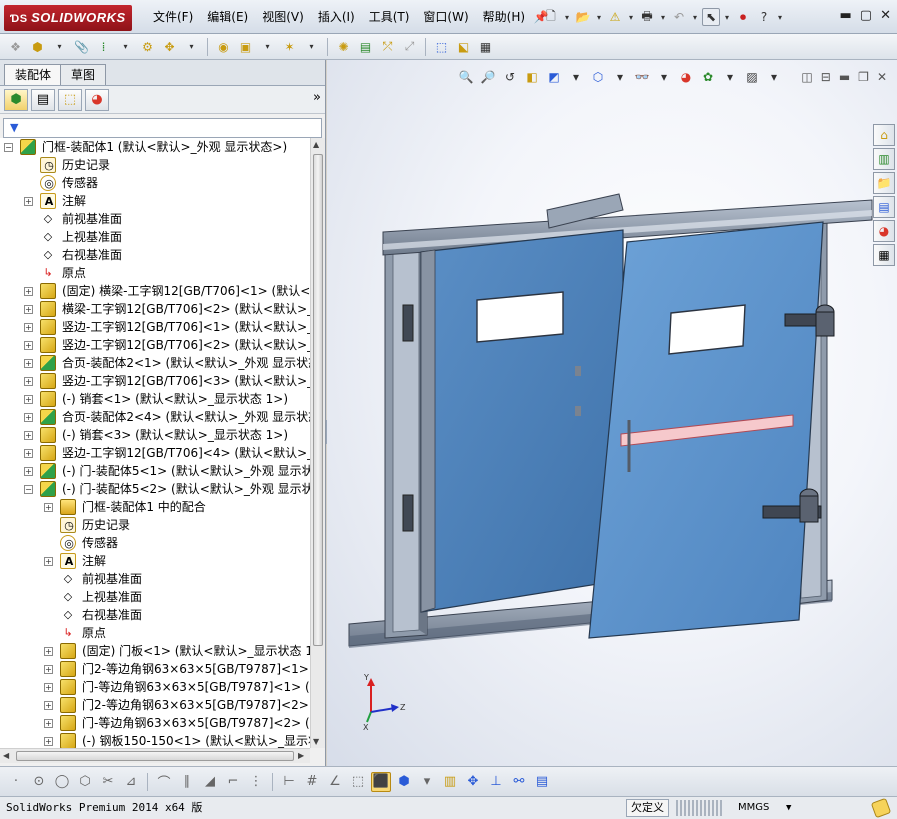 This screenshot has width=897, height=819. I want to click on offset-icon: ∥, so click(187, 782).